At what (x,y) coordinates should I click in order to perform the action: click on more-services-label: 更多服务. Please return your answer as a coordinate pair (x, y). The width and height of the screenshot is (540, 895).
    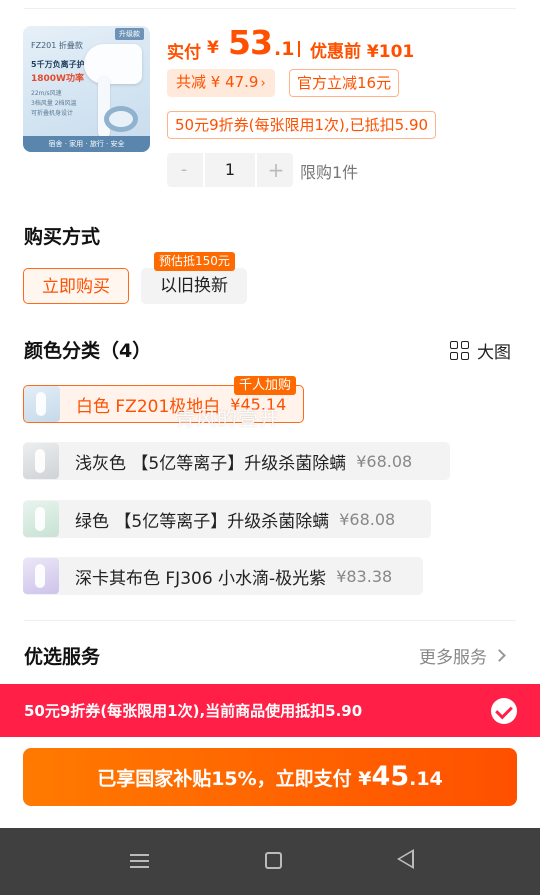
    Looking at the image, I should click on (453, 658).